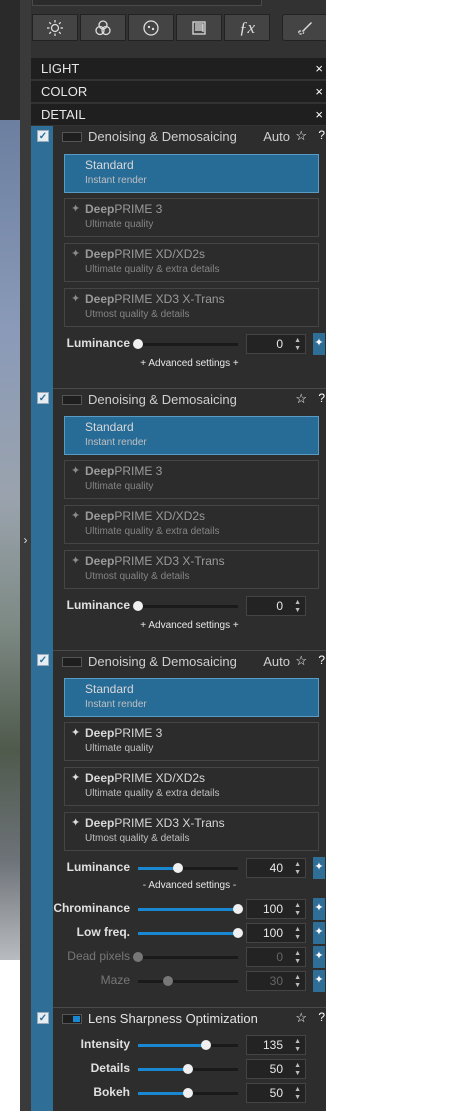 The height and width of the screenshot is (1111, 476). I want to click on tab-effects: ƒx, so click(247, 27).